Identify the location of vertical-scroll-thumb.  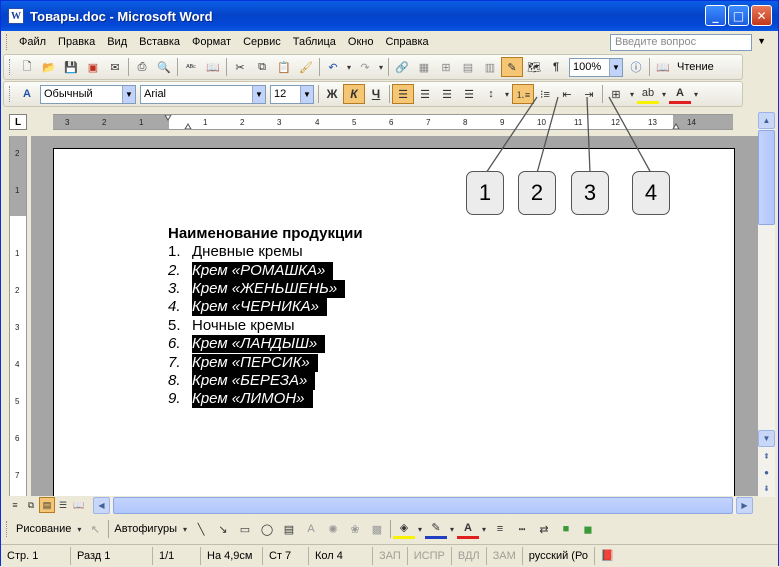
(766, 177).